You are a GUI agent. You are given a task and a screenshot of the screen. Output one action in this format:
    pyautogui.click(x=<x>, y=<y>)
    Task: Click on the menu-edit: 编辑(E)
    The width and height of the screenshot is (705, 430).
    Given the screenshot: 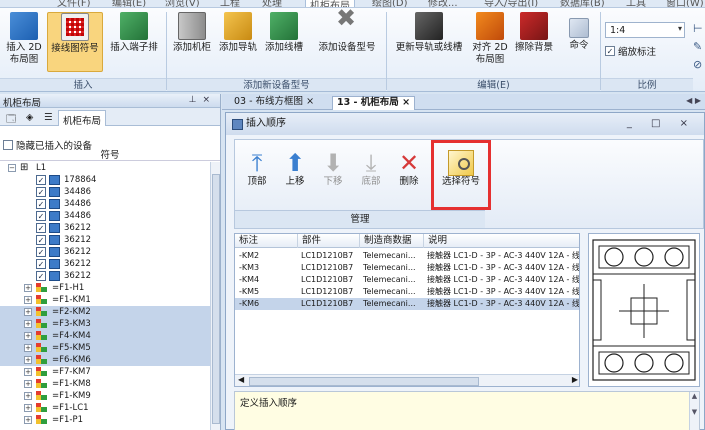 What is the action you would take?
    pyautogui.click(x=129, y=3)
    